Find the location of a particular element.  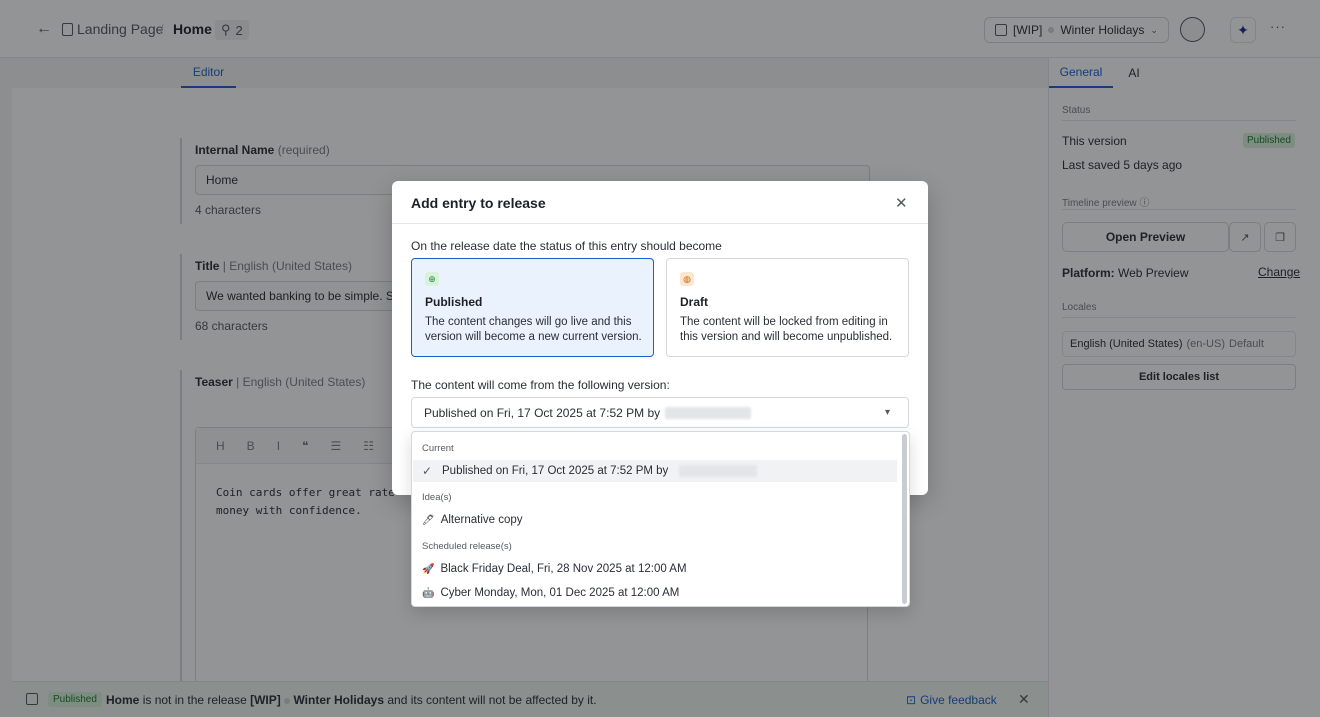

pencil-icon: 🖊 is located at coordinates (428, 520).